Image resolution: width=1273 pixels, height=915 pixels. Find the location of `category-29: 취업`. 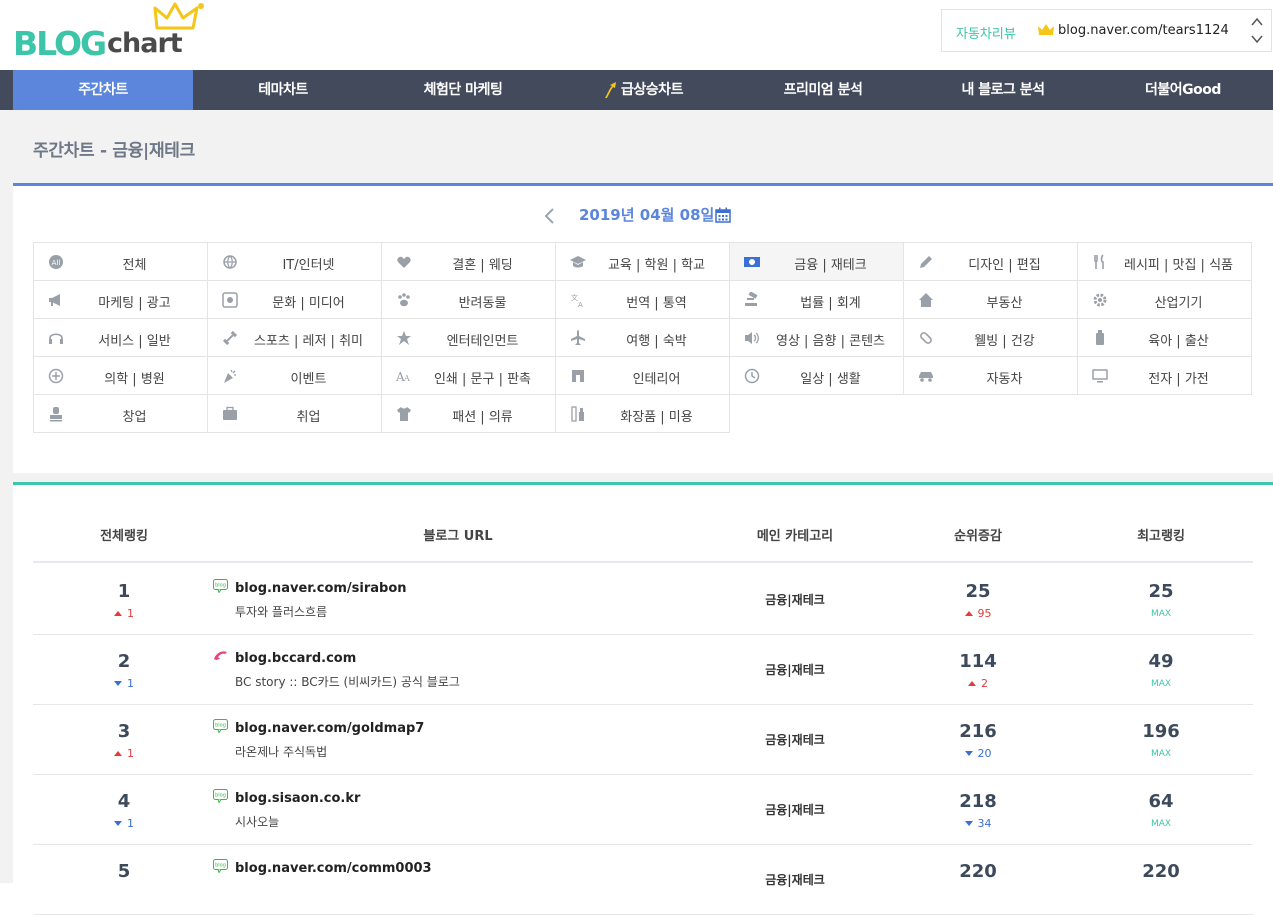

category-29: 취업 is located at coordinates (294, 413).